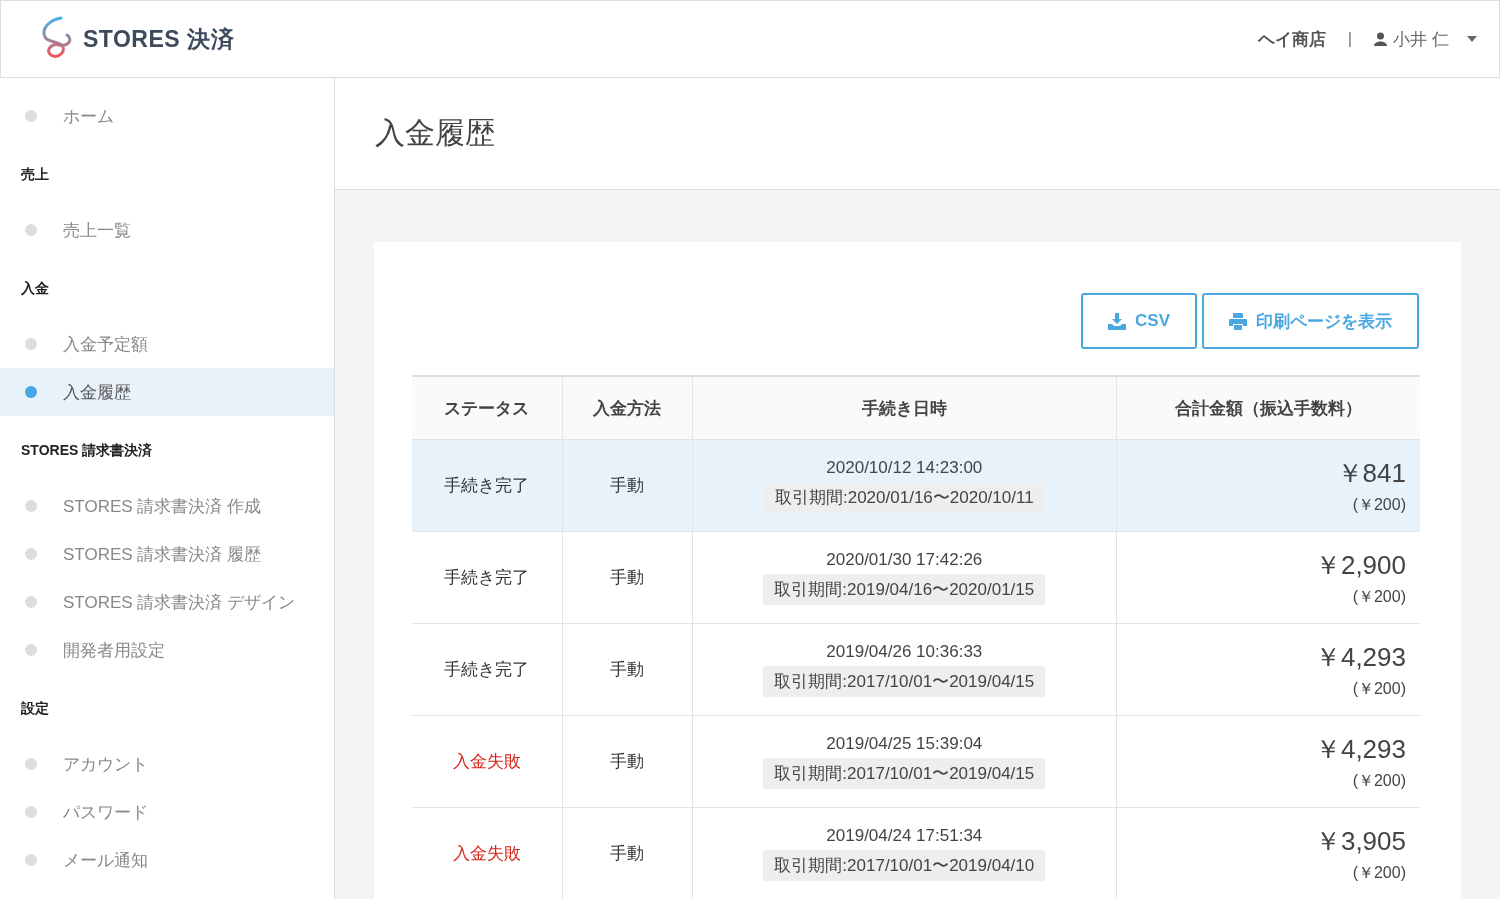 The image size is (1500, 899). What do you see at coordinates (167, 650) in the screenshot?
I see `sidebar-item: 開発者用設定` at bounding box center [167, 650].